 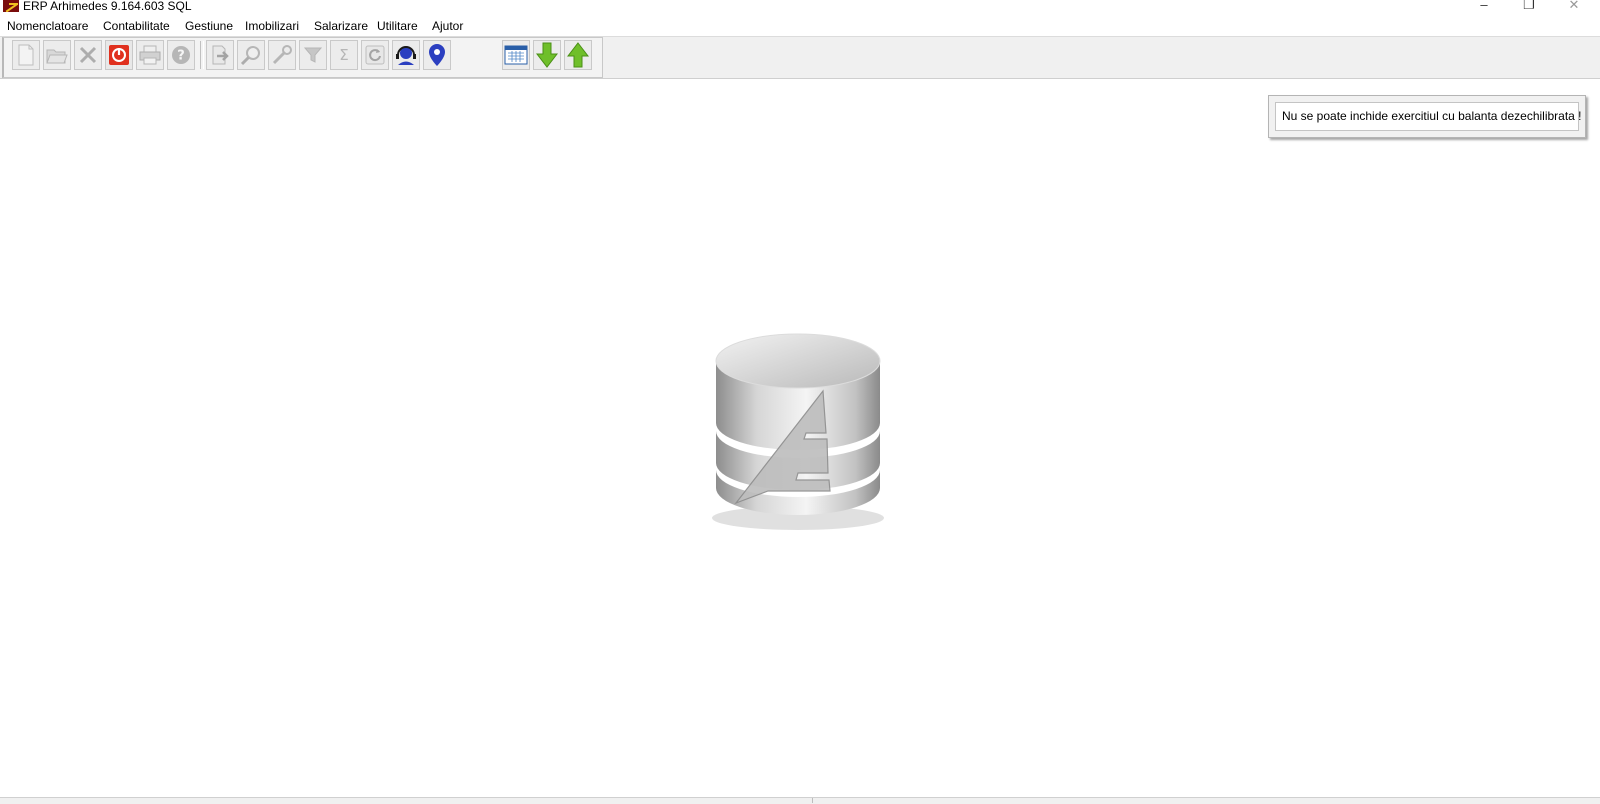 I want to click on refresh-icon, so click(x=375, y=55).